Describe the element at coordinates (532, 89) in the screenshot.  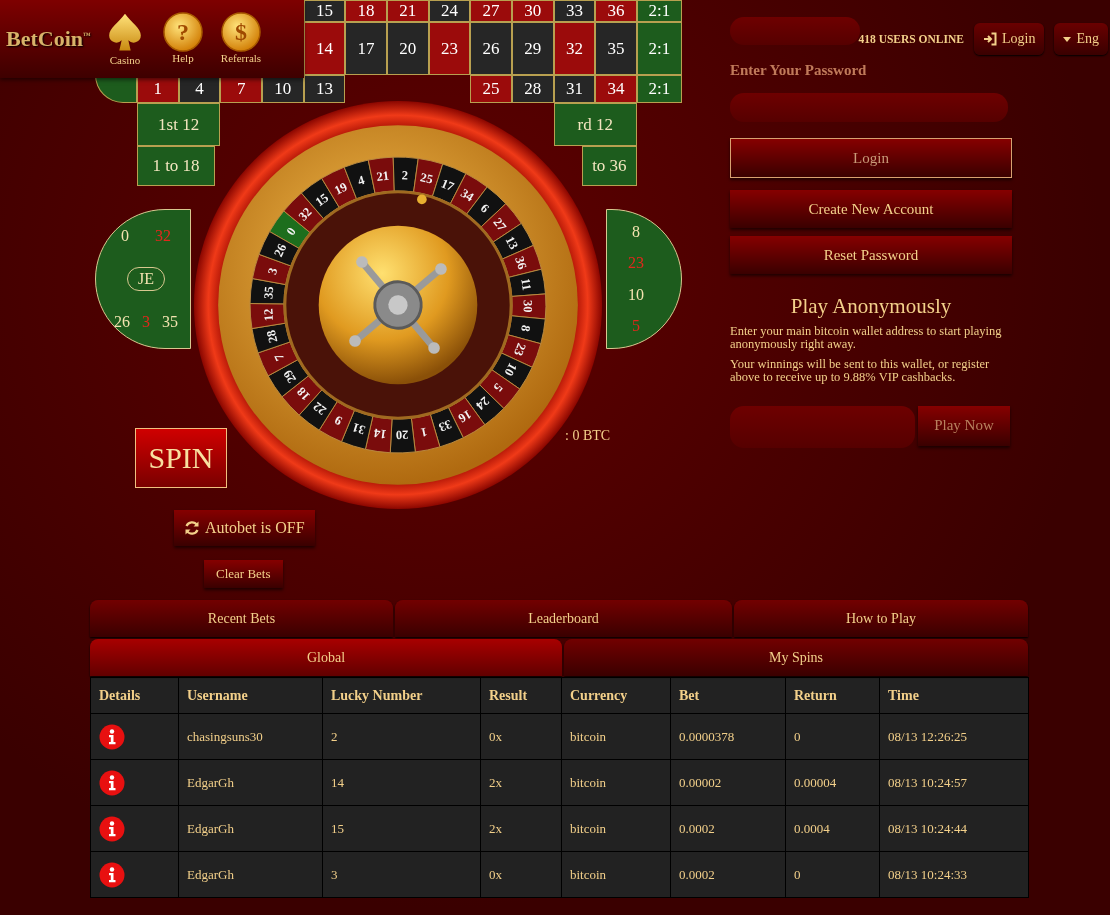
I see `bet-cell: 28` at that location.